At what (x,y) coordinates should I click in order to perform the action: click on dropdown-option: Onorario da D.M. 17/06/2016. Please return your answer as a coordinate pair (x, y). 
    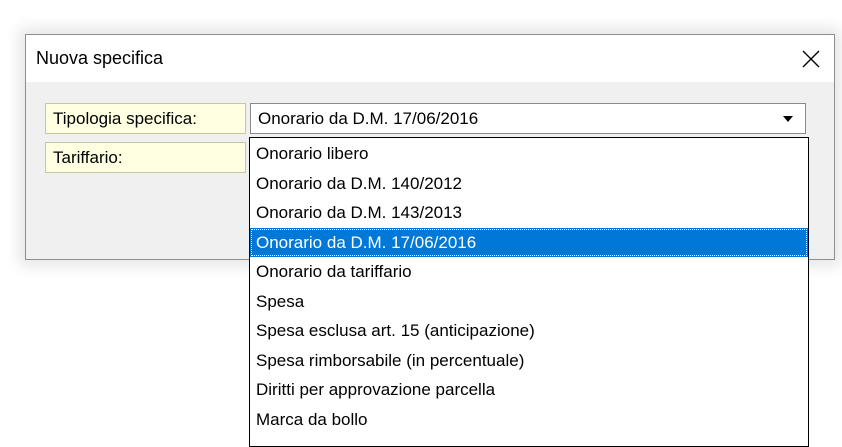
    Looking at the image, I should click on (529, 242).